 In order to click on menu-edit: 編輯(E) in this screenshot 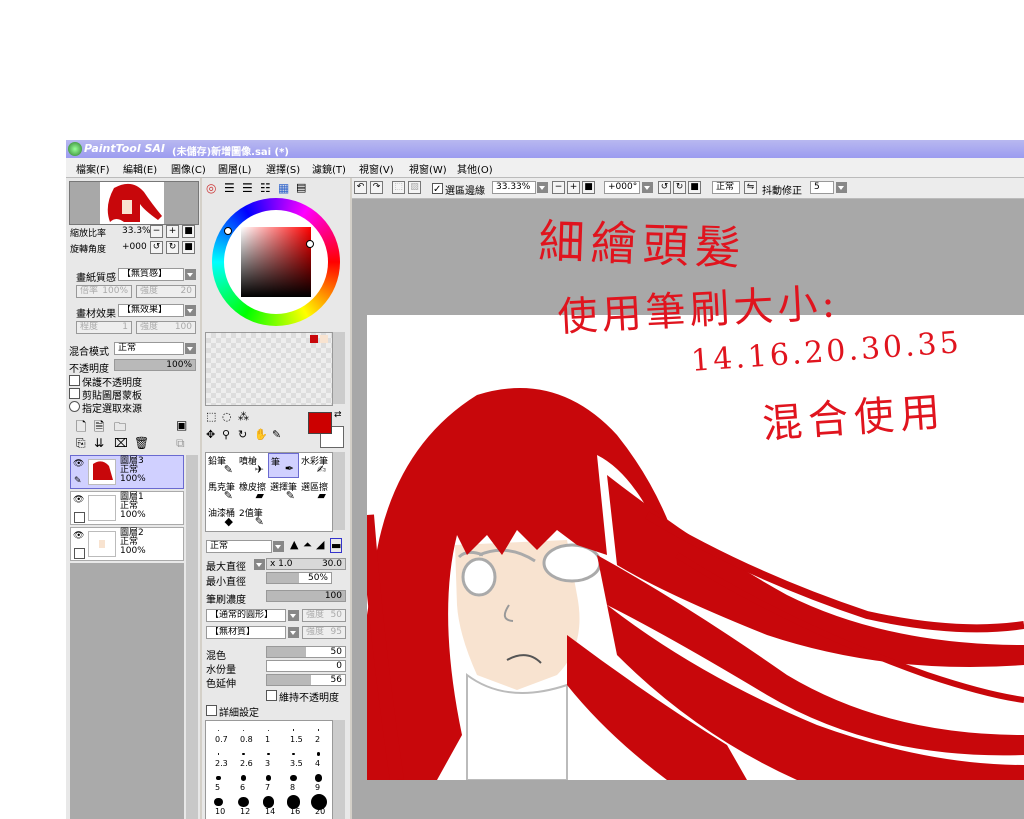, I will do `click(140, 168)`.